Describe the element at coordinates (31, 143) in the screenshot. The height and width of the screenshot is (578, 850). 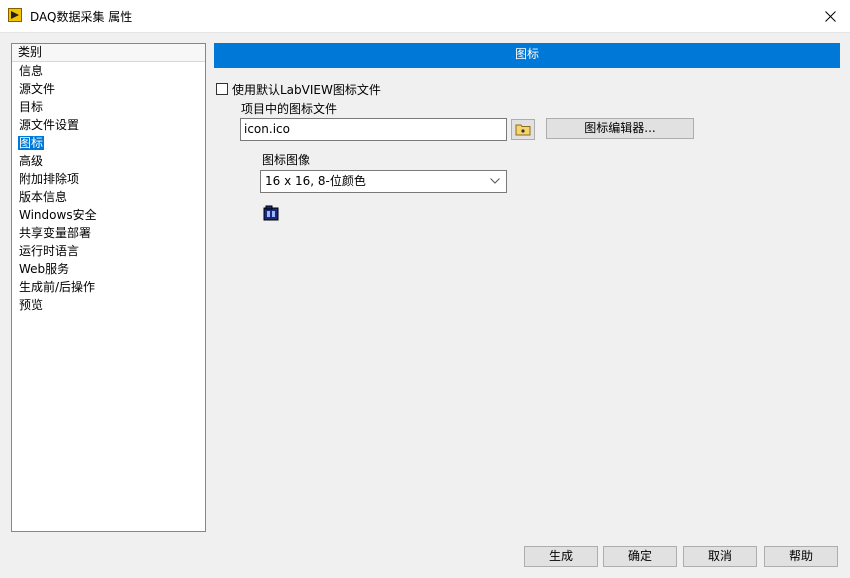
I see `category-item-label: 图标` at that location.